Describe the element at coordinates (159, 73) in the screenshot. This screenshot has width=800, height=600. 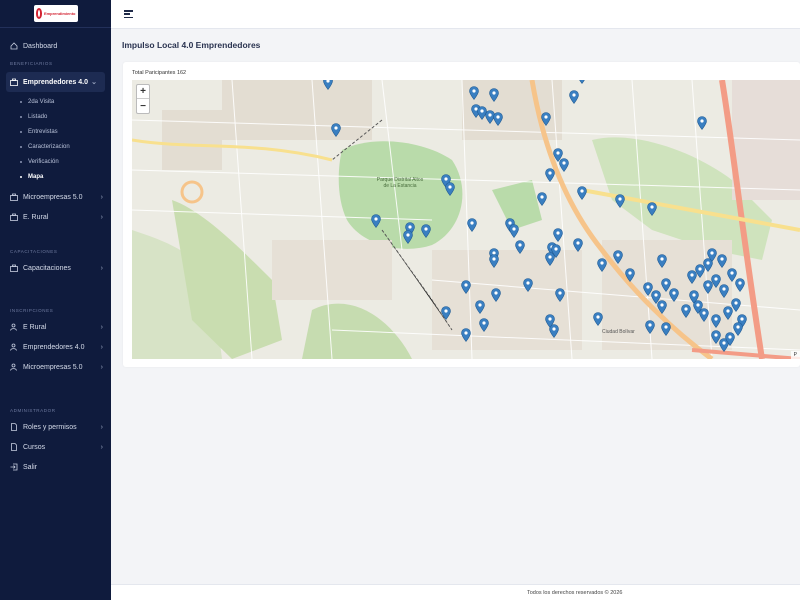
I see `participants-count: Total Paricipantes 162` at that location.